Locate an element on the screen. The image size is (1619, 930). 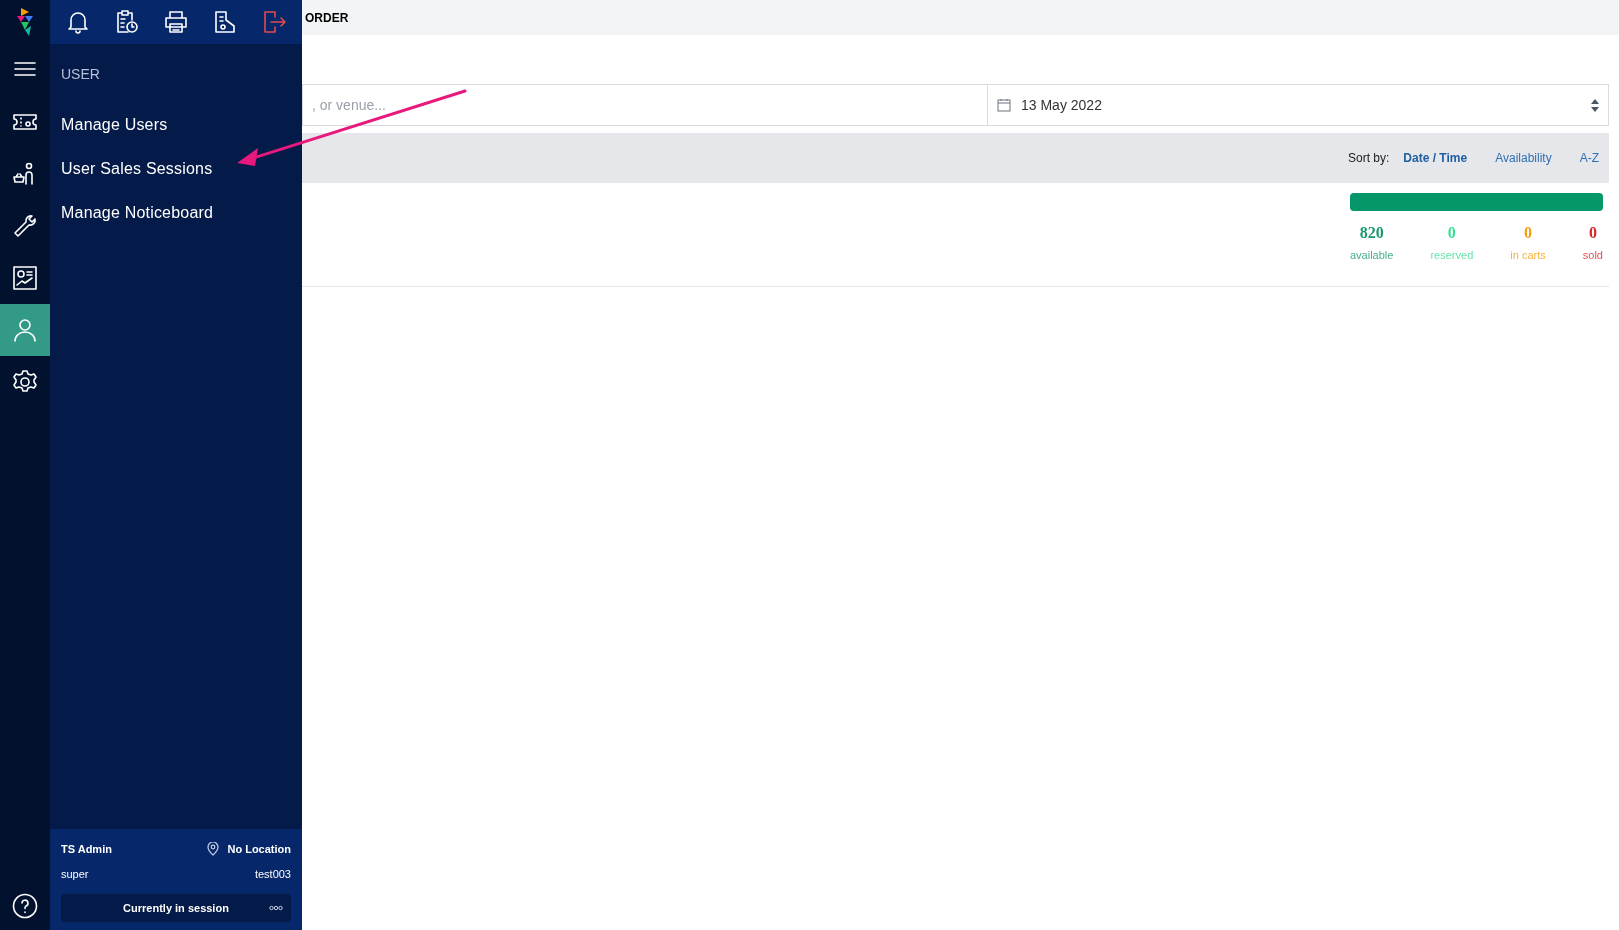
sort-option: Date / Time is located at coordinates (1435, 158).